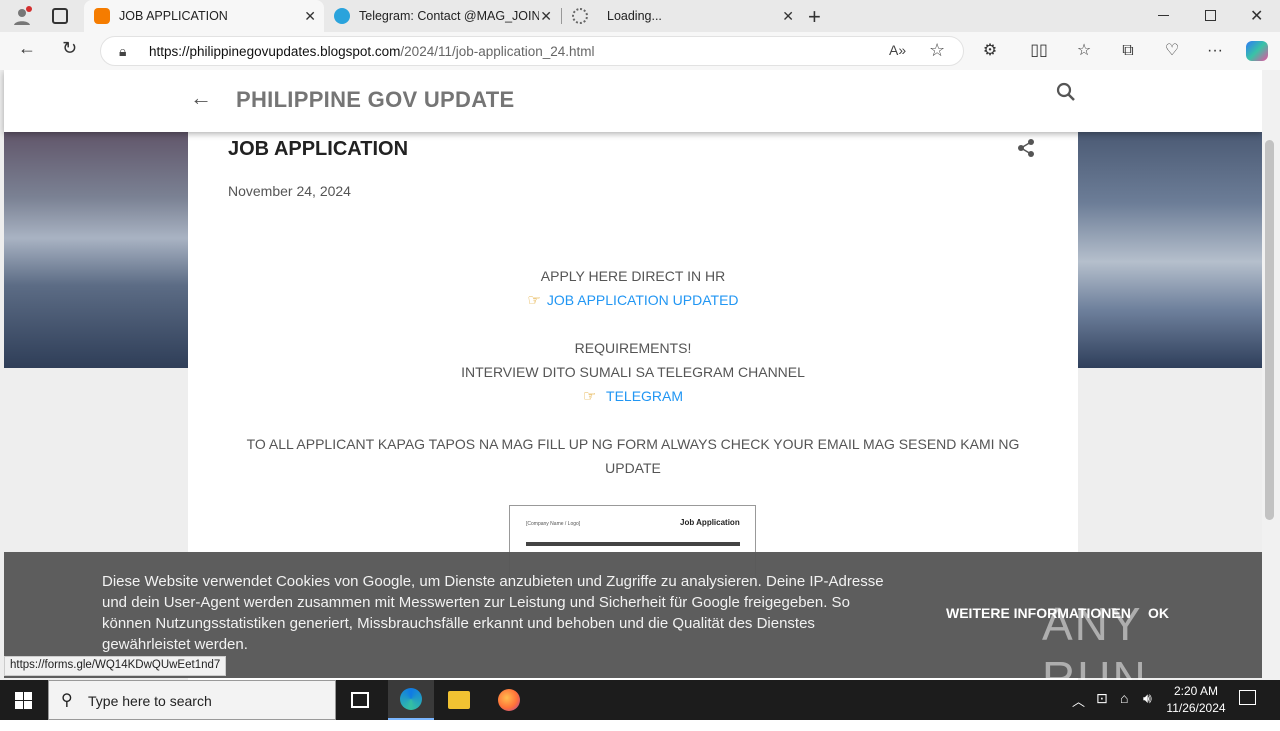 The width and height of the screenshot is (1280, 731). What do you see at coordinates (102, 16) in the screenshot?
I see `blogger-favicon-icon` at bounding box center [102, 16].